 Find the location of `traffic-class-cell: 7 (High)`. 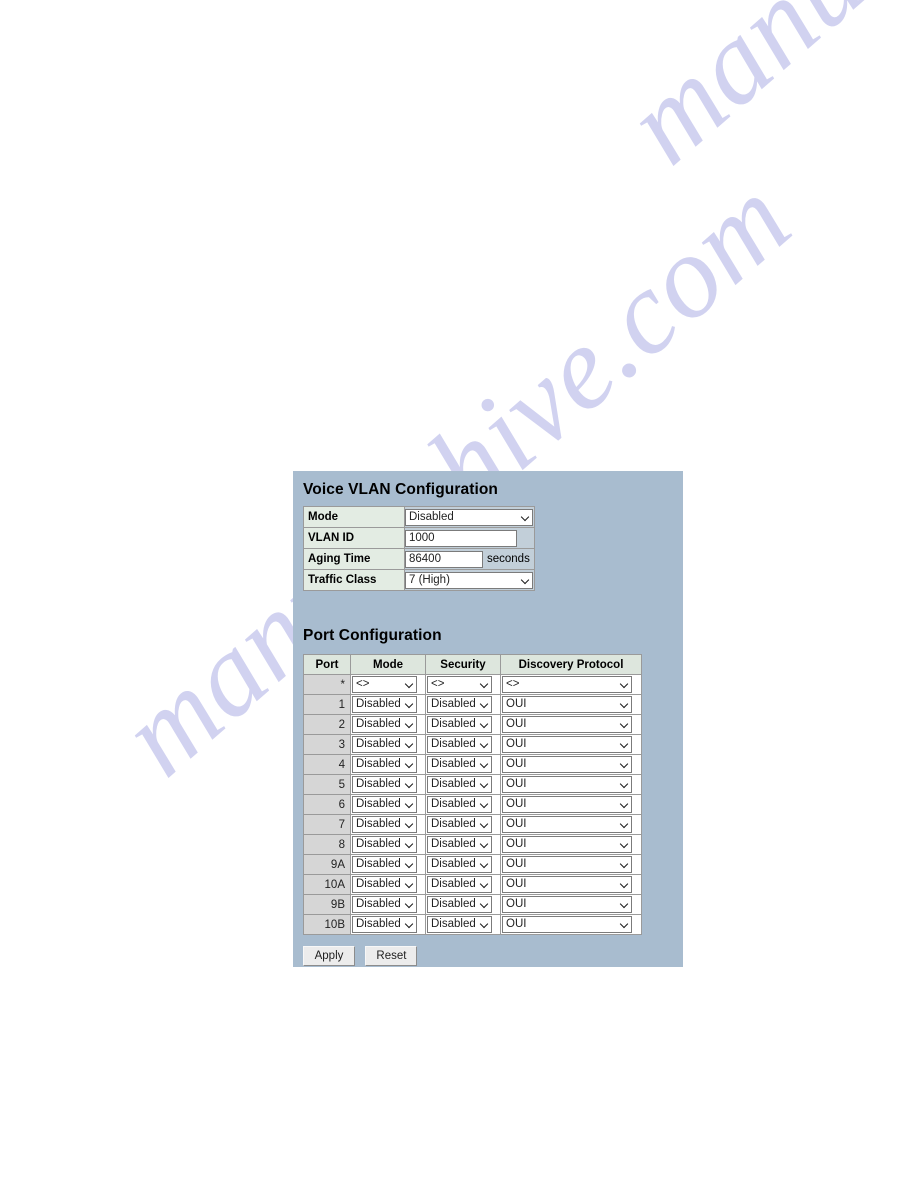

traffic-class-cell: 7 (High) is located at coordinates (469, 580).